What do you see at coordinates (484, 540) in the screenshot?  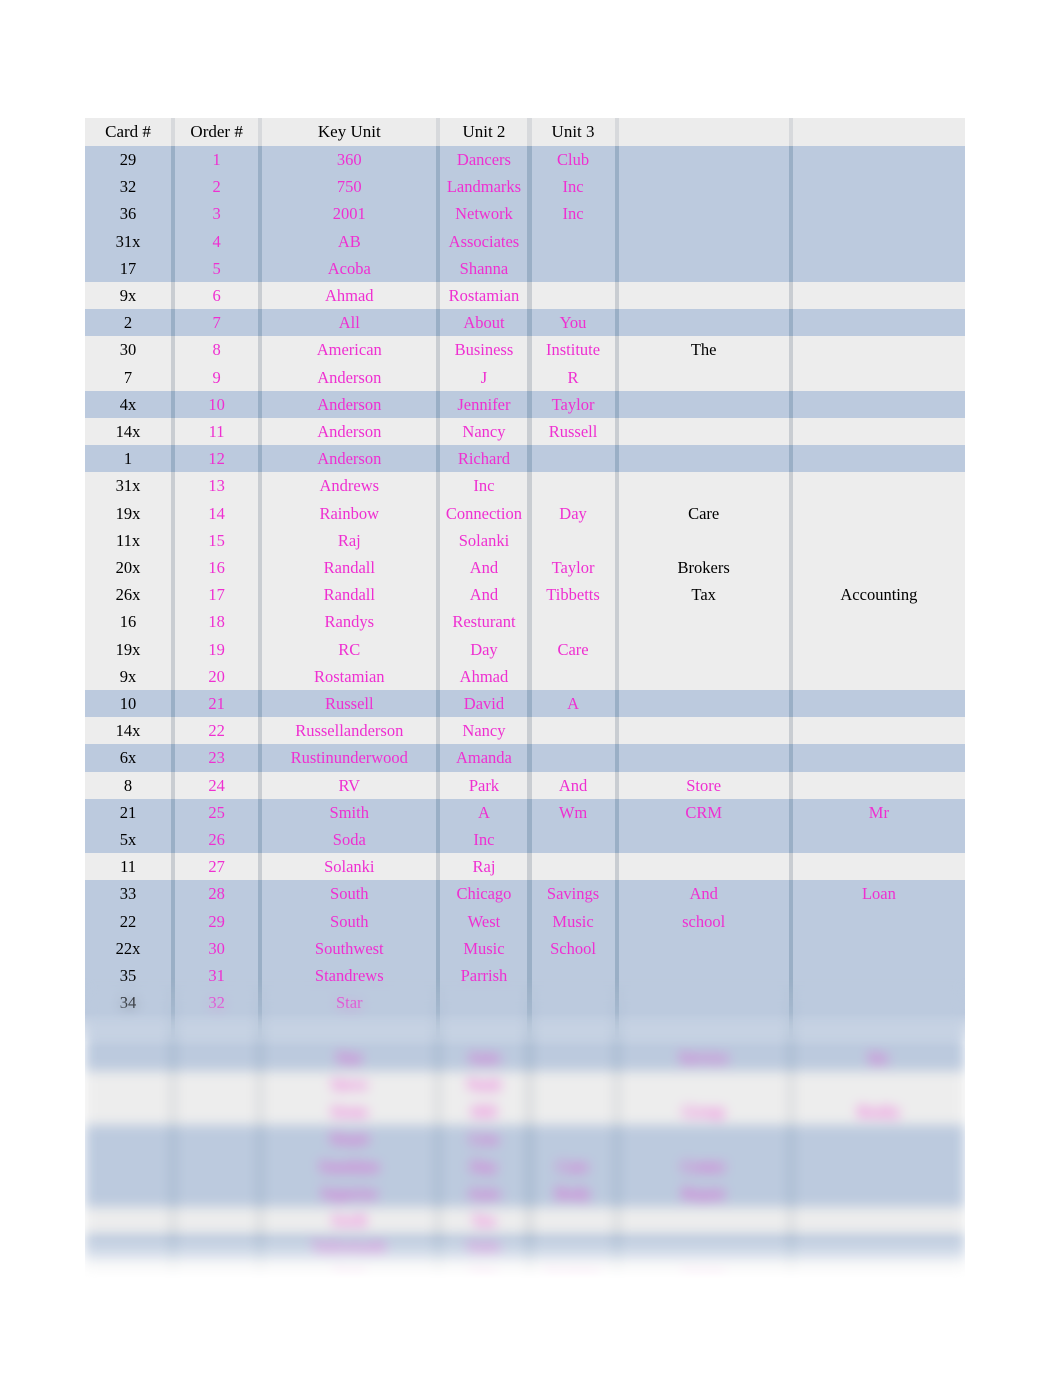 I see `cell-unit-2: Solanki` at bounding box center [484, 540].